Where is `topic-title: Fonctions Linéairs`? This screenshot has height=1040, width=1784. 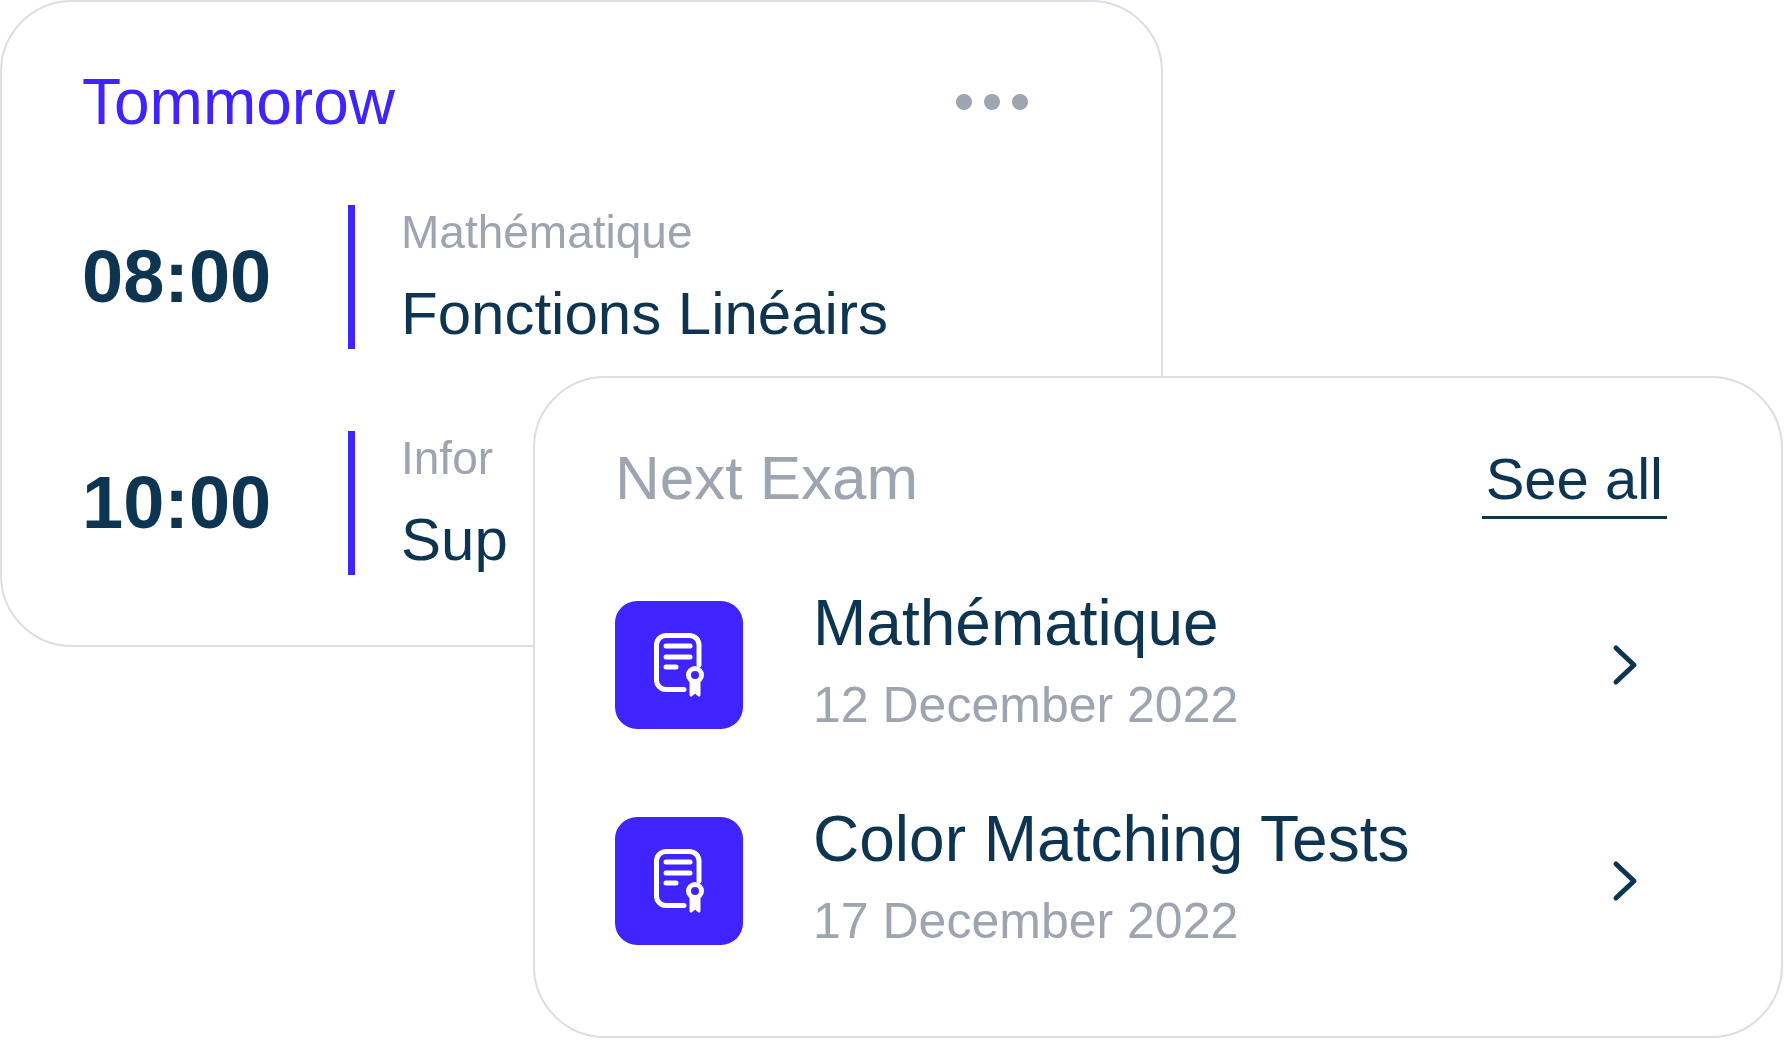 topic-title: Fonctions Linéairs is located at coordinates (644, 314).